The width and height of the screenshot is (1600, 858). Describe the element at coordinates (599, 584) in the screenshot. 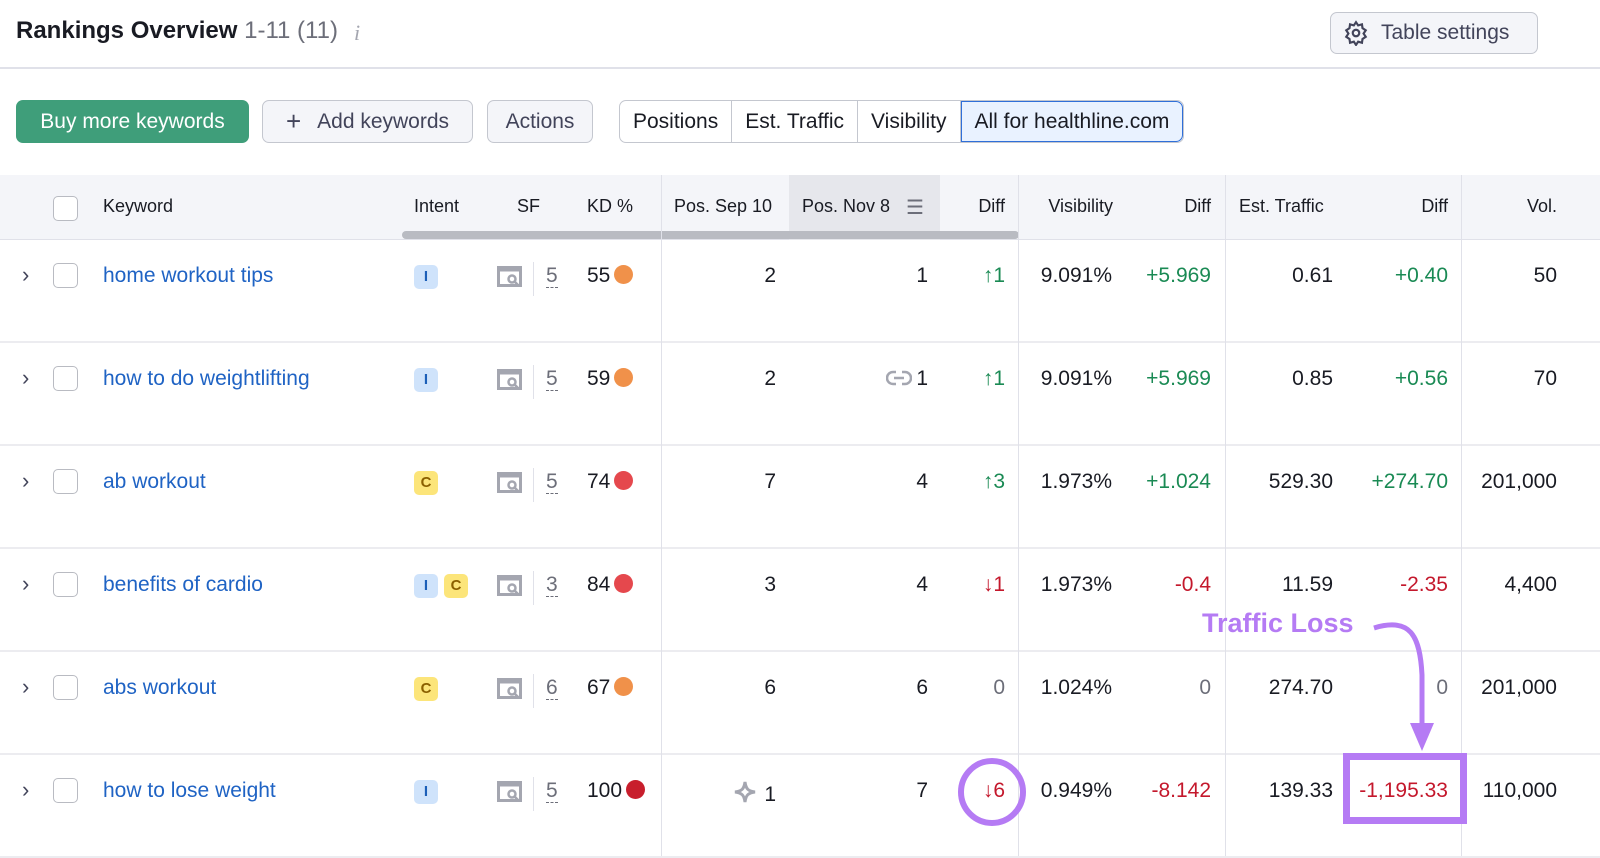

I see `kd-value: 84` at that location.